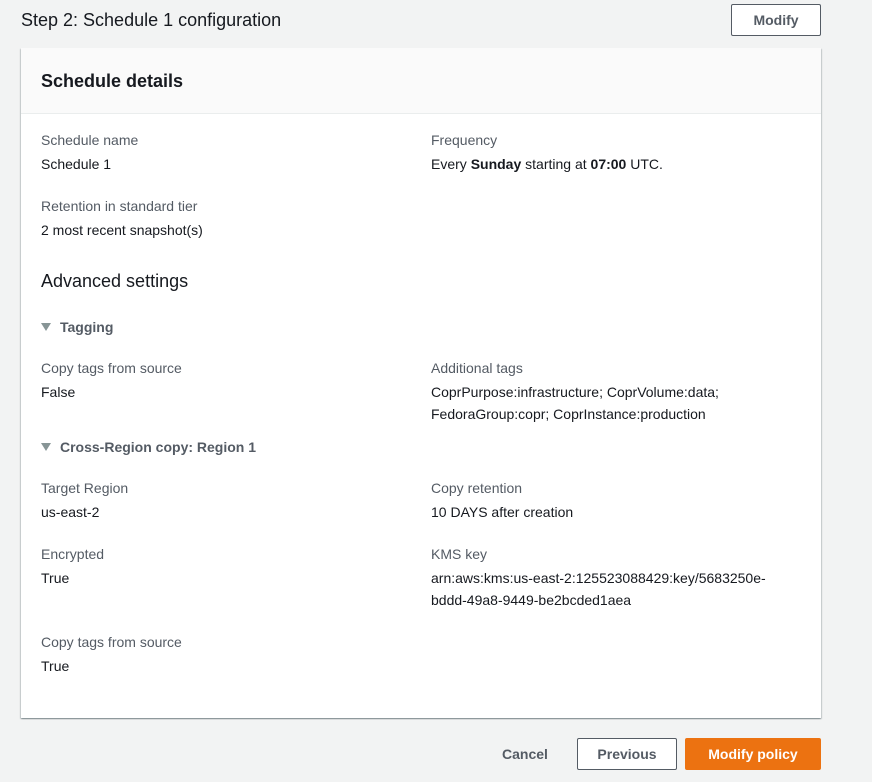 The width and height of the screenshot is (872, 782). I want to click on additional-tags-label: Additional tags, so click(477, 368).